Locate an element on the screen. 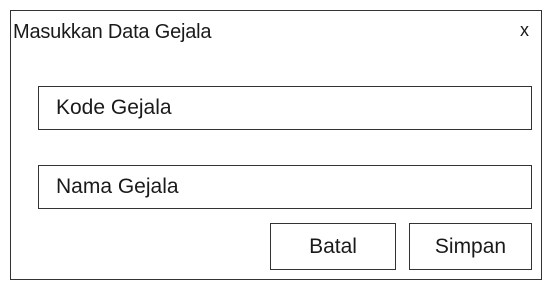 Image resolution: width=550 pixels, height=286 pixels. cancel-button: Batal is located at coordinates (333, 246).